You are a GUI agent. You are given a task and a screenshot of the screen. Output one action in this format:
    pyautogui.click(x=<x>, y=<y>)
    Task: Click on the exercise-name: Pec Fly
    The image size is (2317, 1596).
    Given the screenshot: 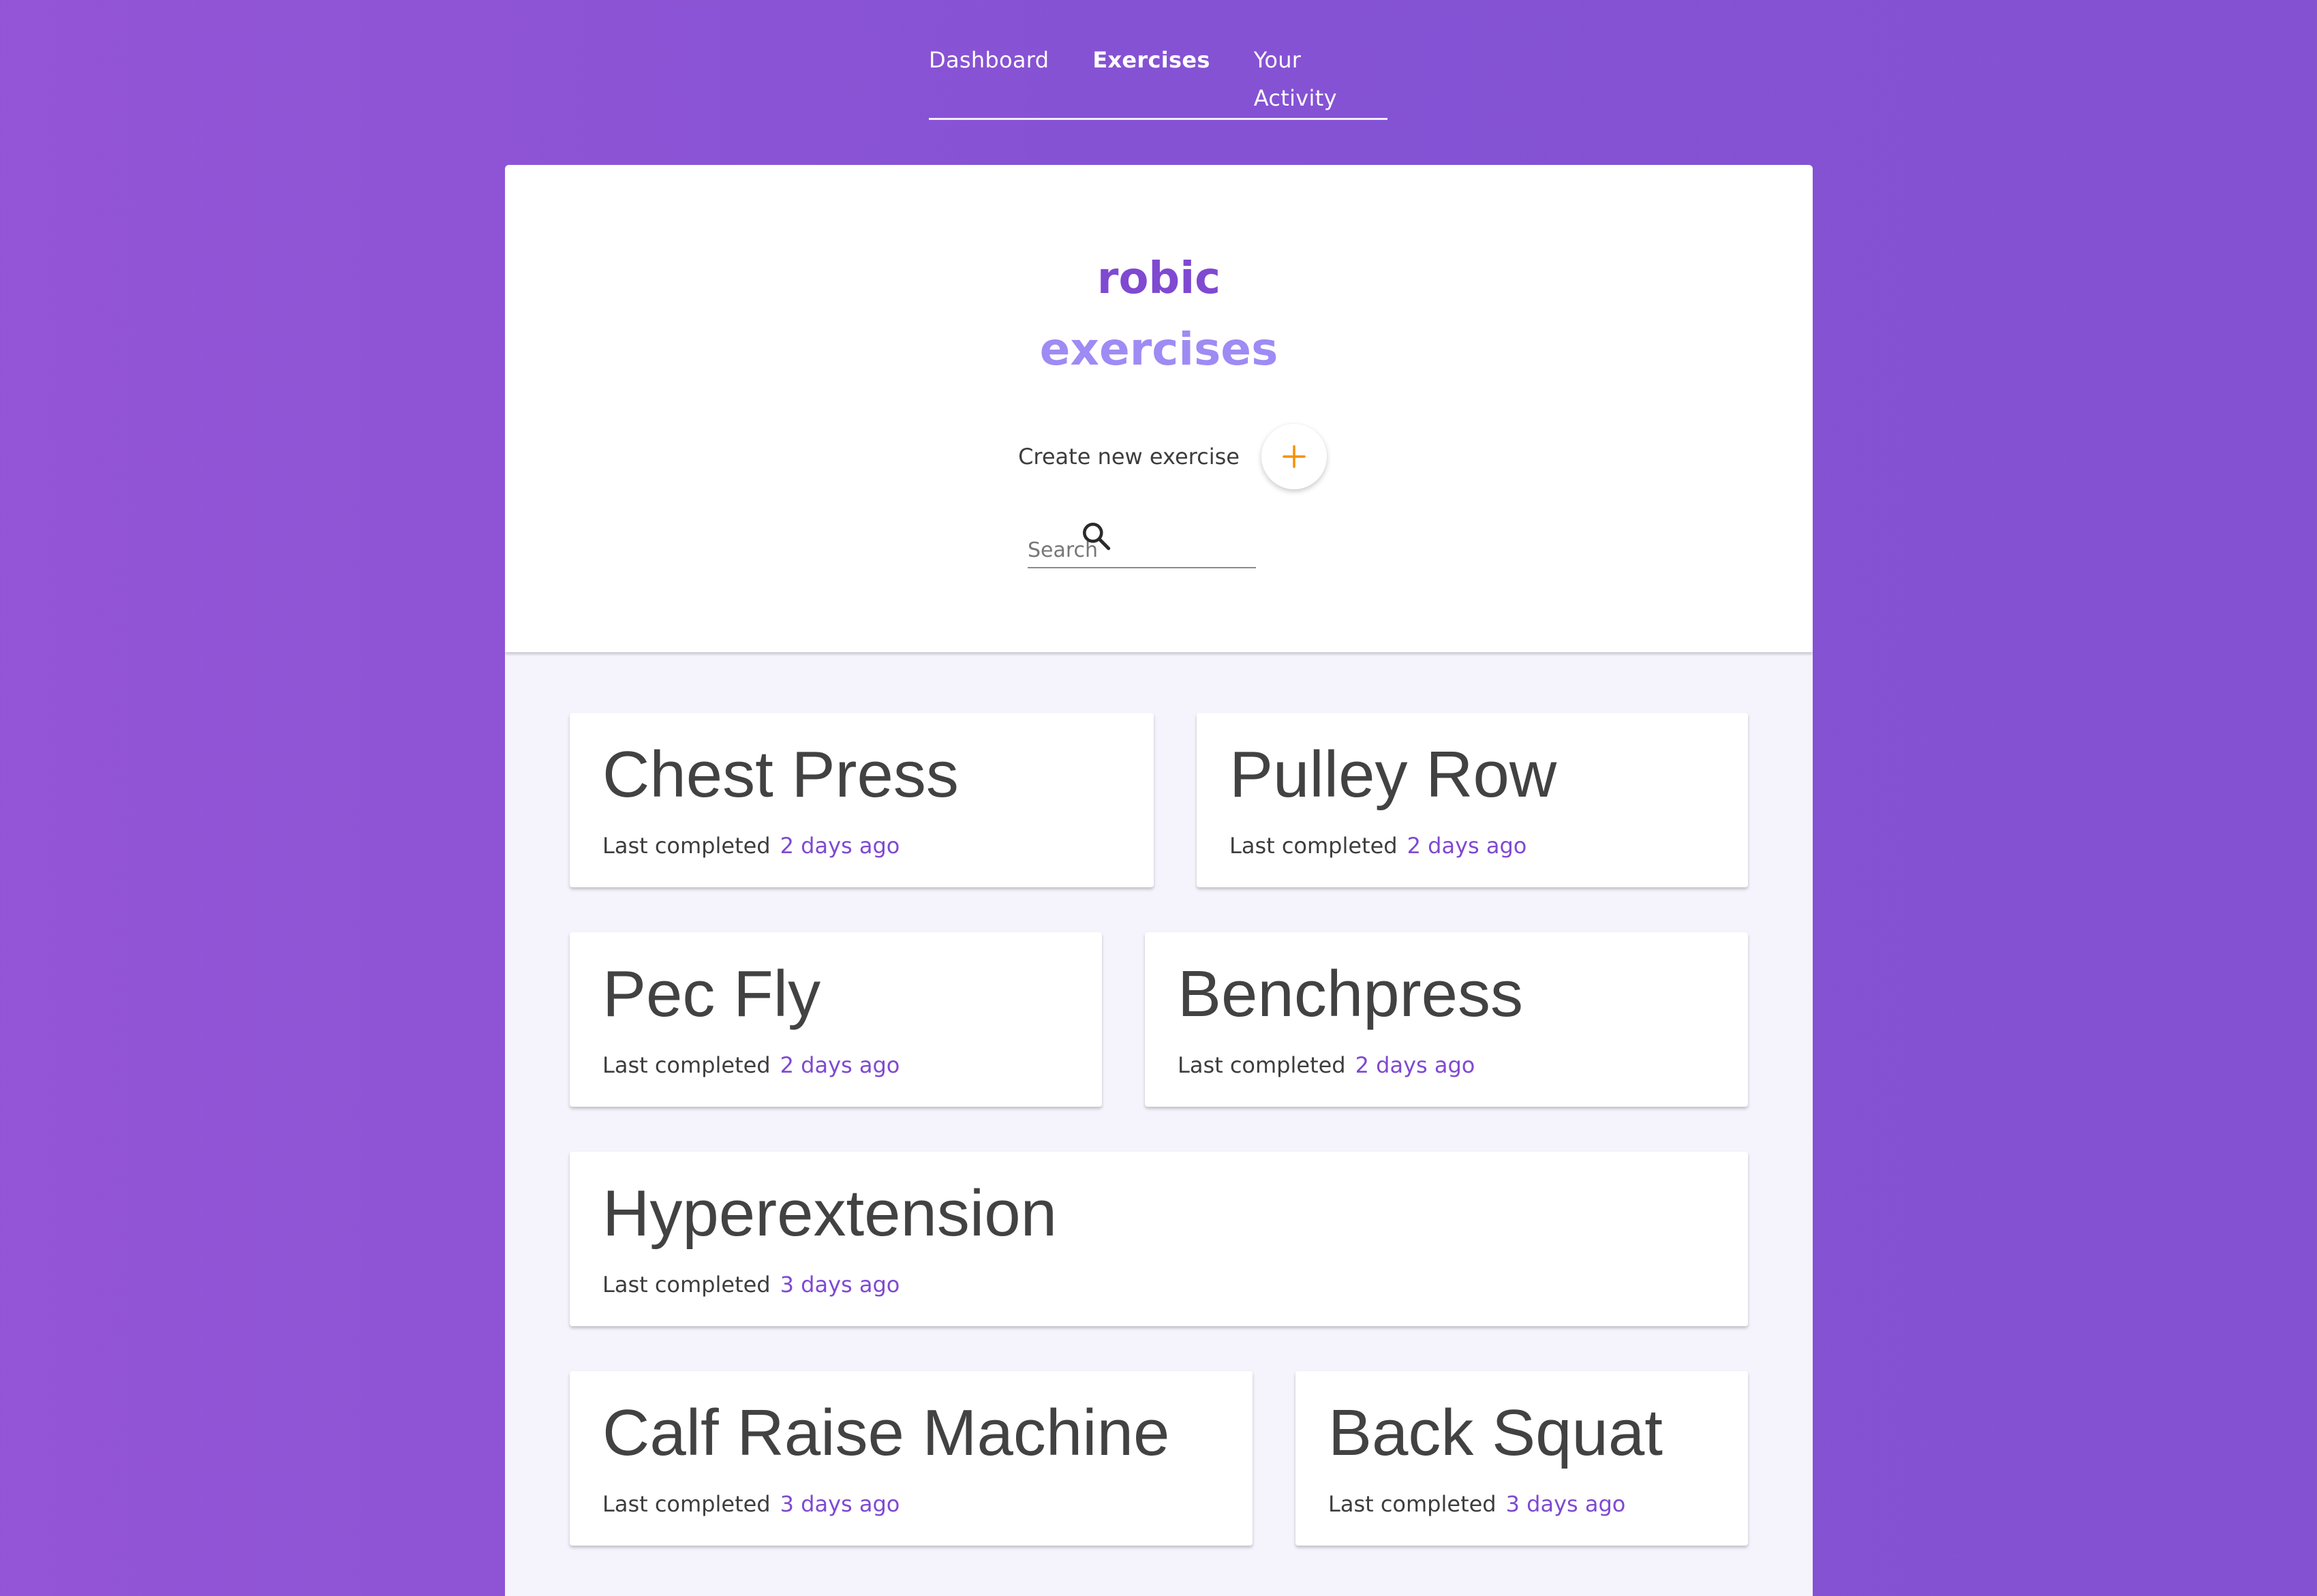 What is the action you would take?
    pyautogui.click(x=712, y=994)
    